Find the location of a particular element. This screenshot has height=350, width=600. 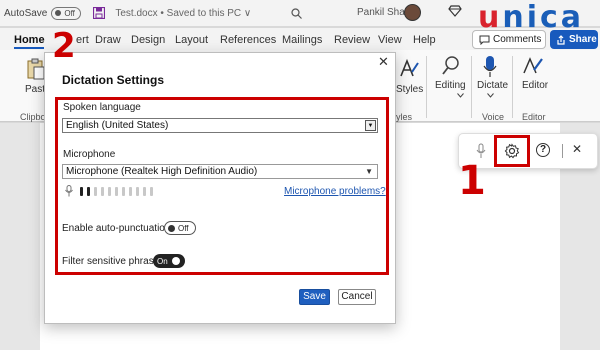

autosave-toggle: Off is located at coordinates (66, 13).